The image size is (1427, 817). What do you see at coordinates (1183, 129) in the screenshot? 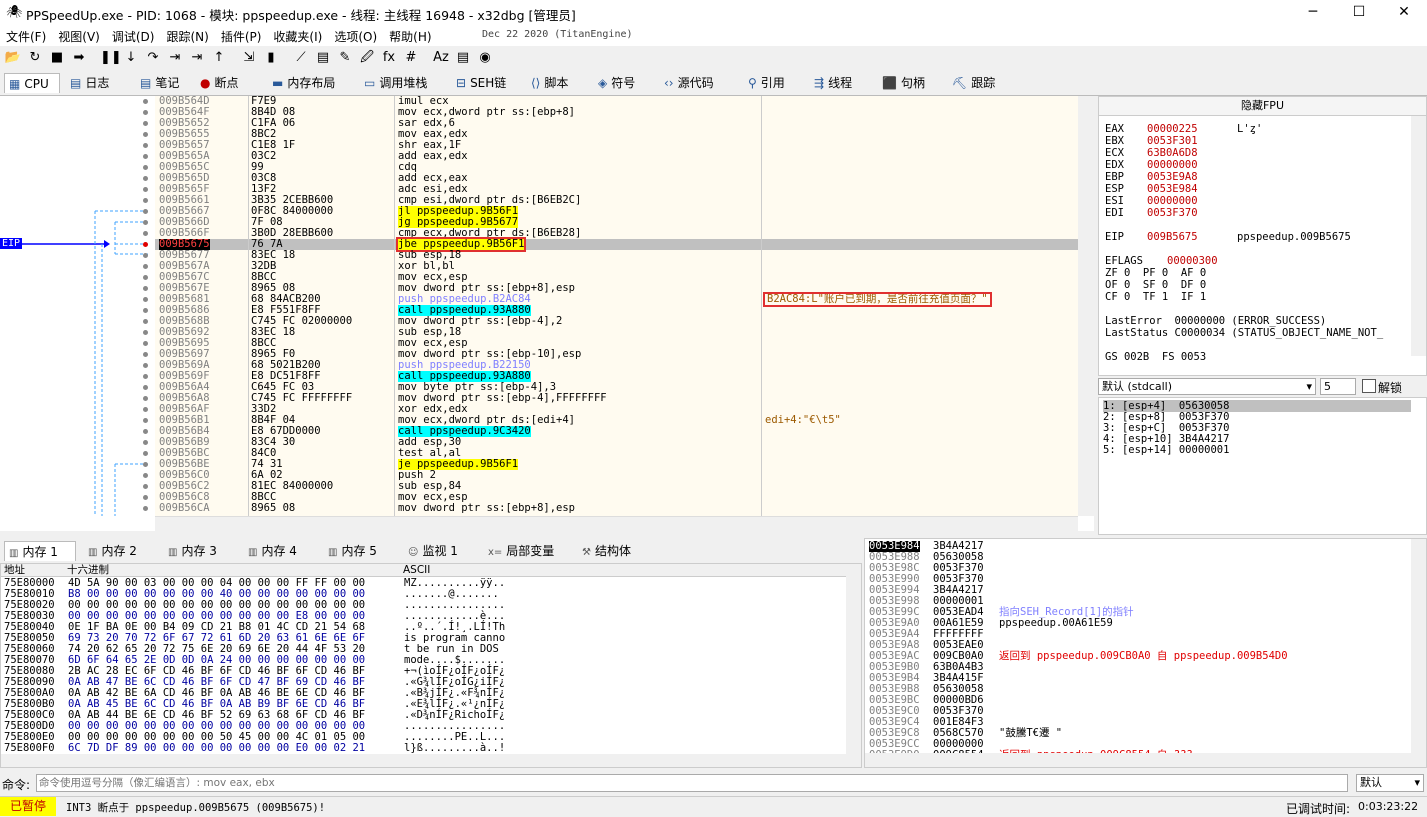
I see `register-eax: EAX 00000225 L'ȥ'` at bounding box center [1183, 129].